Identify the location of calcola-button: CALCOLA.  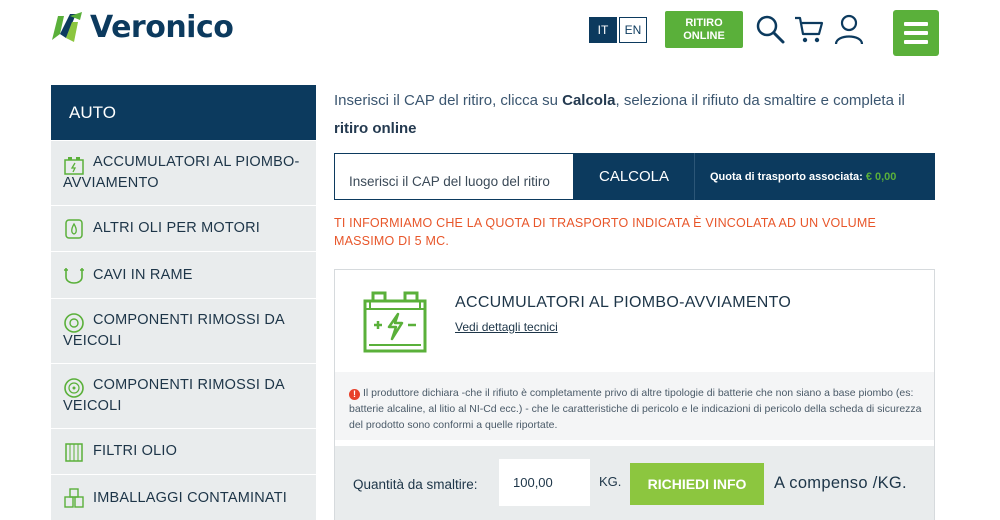
(634, 176).